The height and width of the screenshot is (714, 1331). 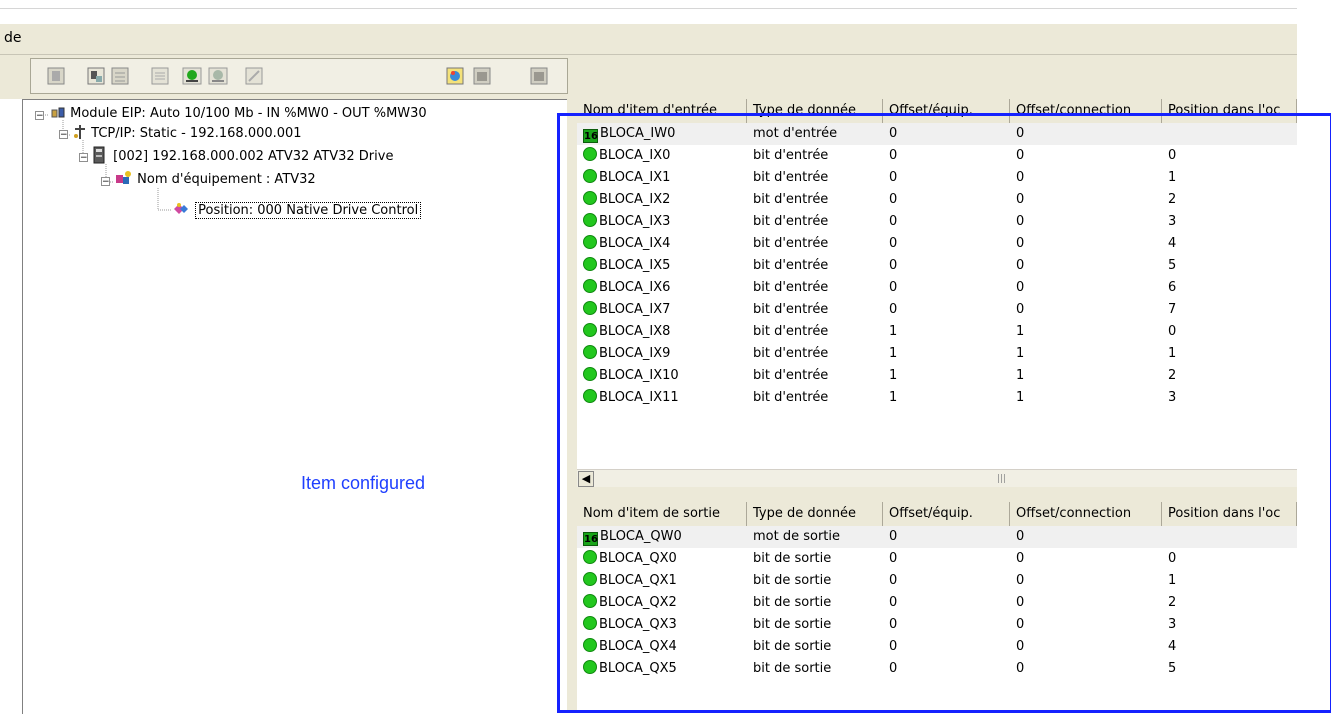 I want to click on cell-data-type: mot d'entrée, so click(x=818, y=134).